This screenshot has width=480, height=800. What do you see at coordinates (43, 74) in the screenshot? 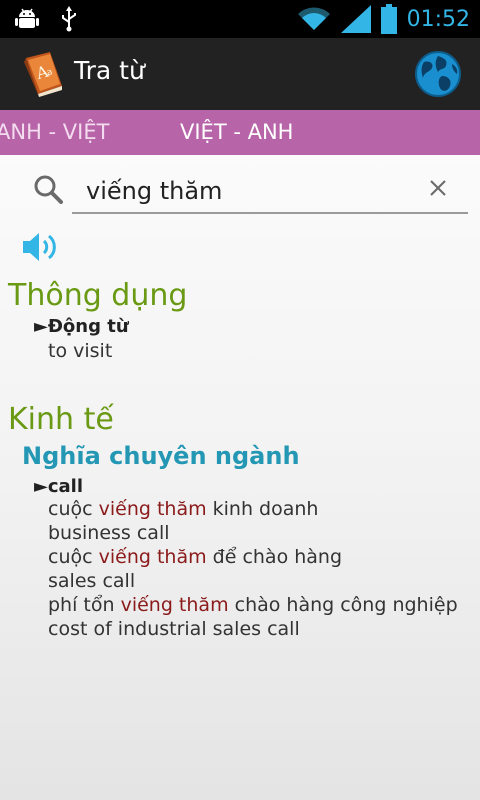
I see `dictionary-book-icon: A a` at bounding box center [43, 74].